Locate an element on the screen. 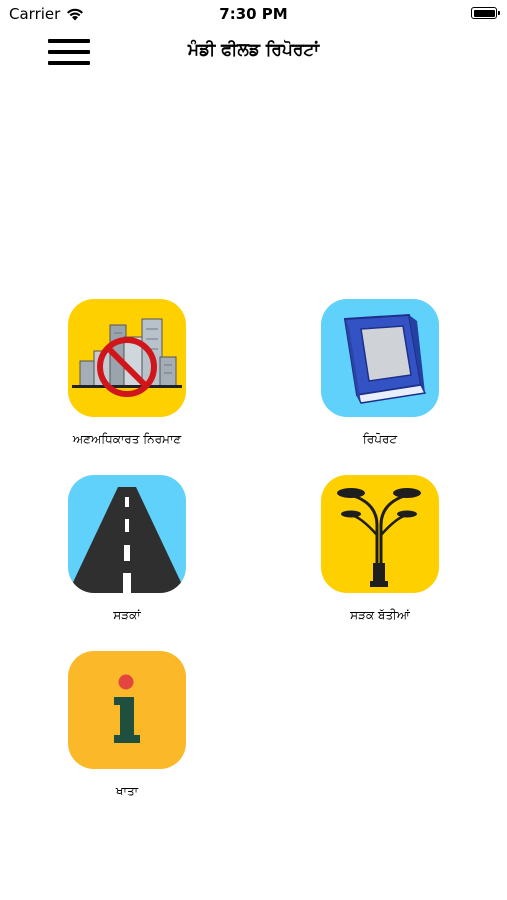  tile-account: ਖਾਤਾ is located at coordinates (127, 725).